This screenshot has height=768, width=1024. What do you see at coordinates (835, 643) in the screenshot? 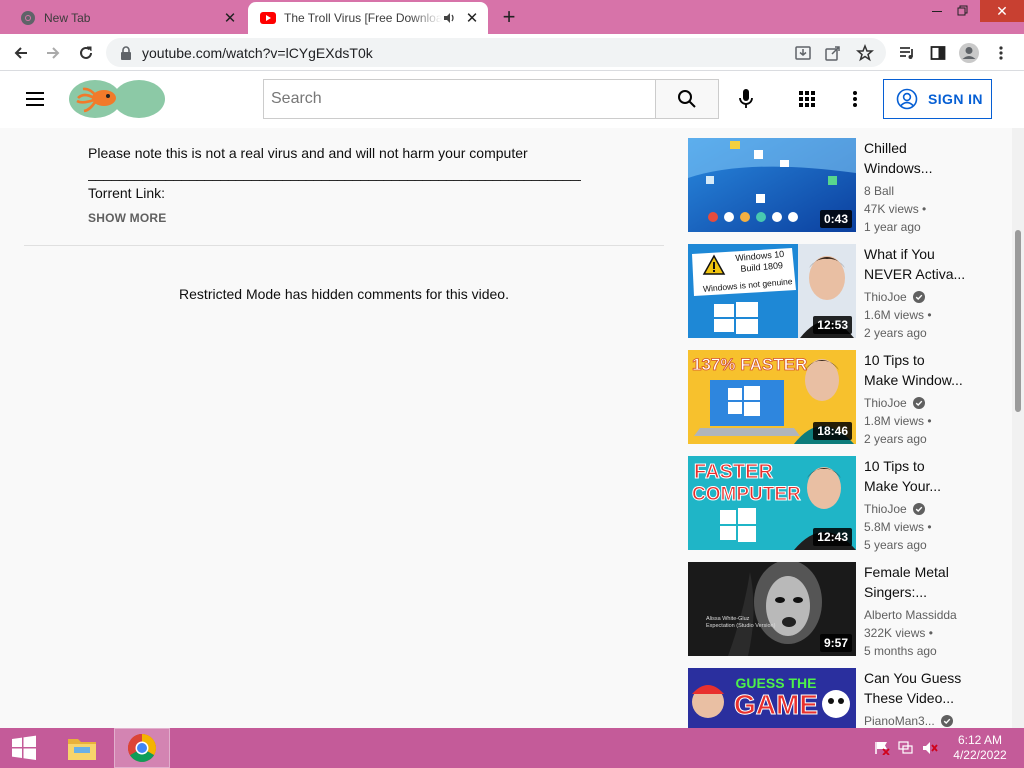
I see `video-duration: 9:57` at bounding box center [835, 643].